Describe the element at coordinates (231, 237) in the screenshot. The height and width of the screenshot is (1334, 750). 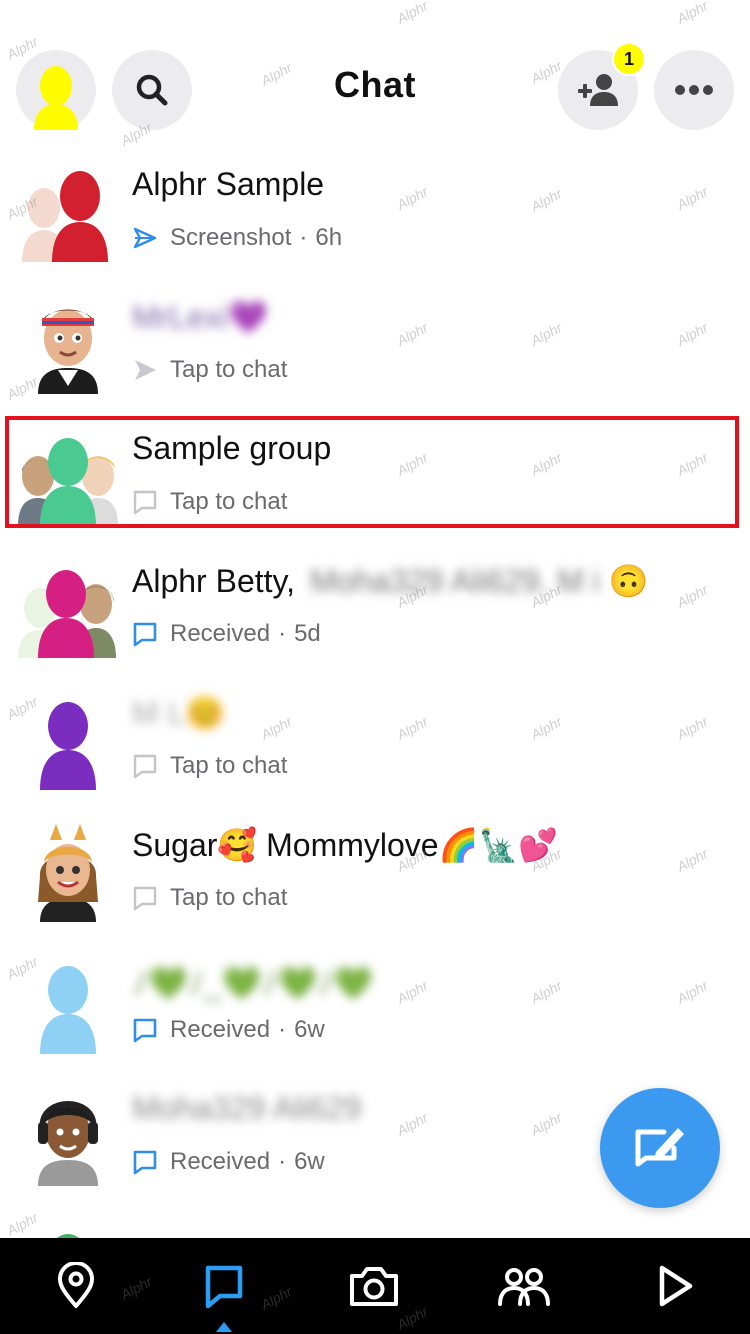
I see `status-text: Screenshot` at that location.